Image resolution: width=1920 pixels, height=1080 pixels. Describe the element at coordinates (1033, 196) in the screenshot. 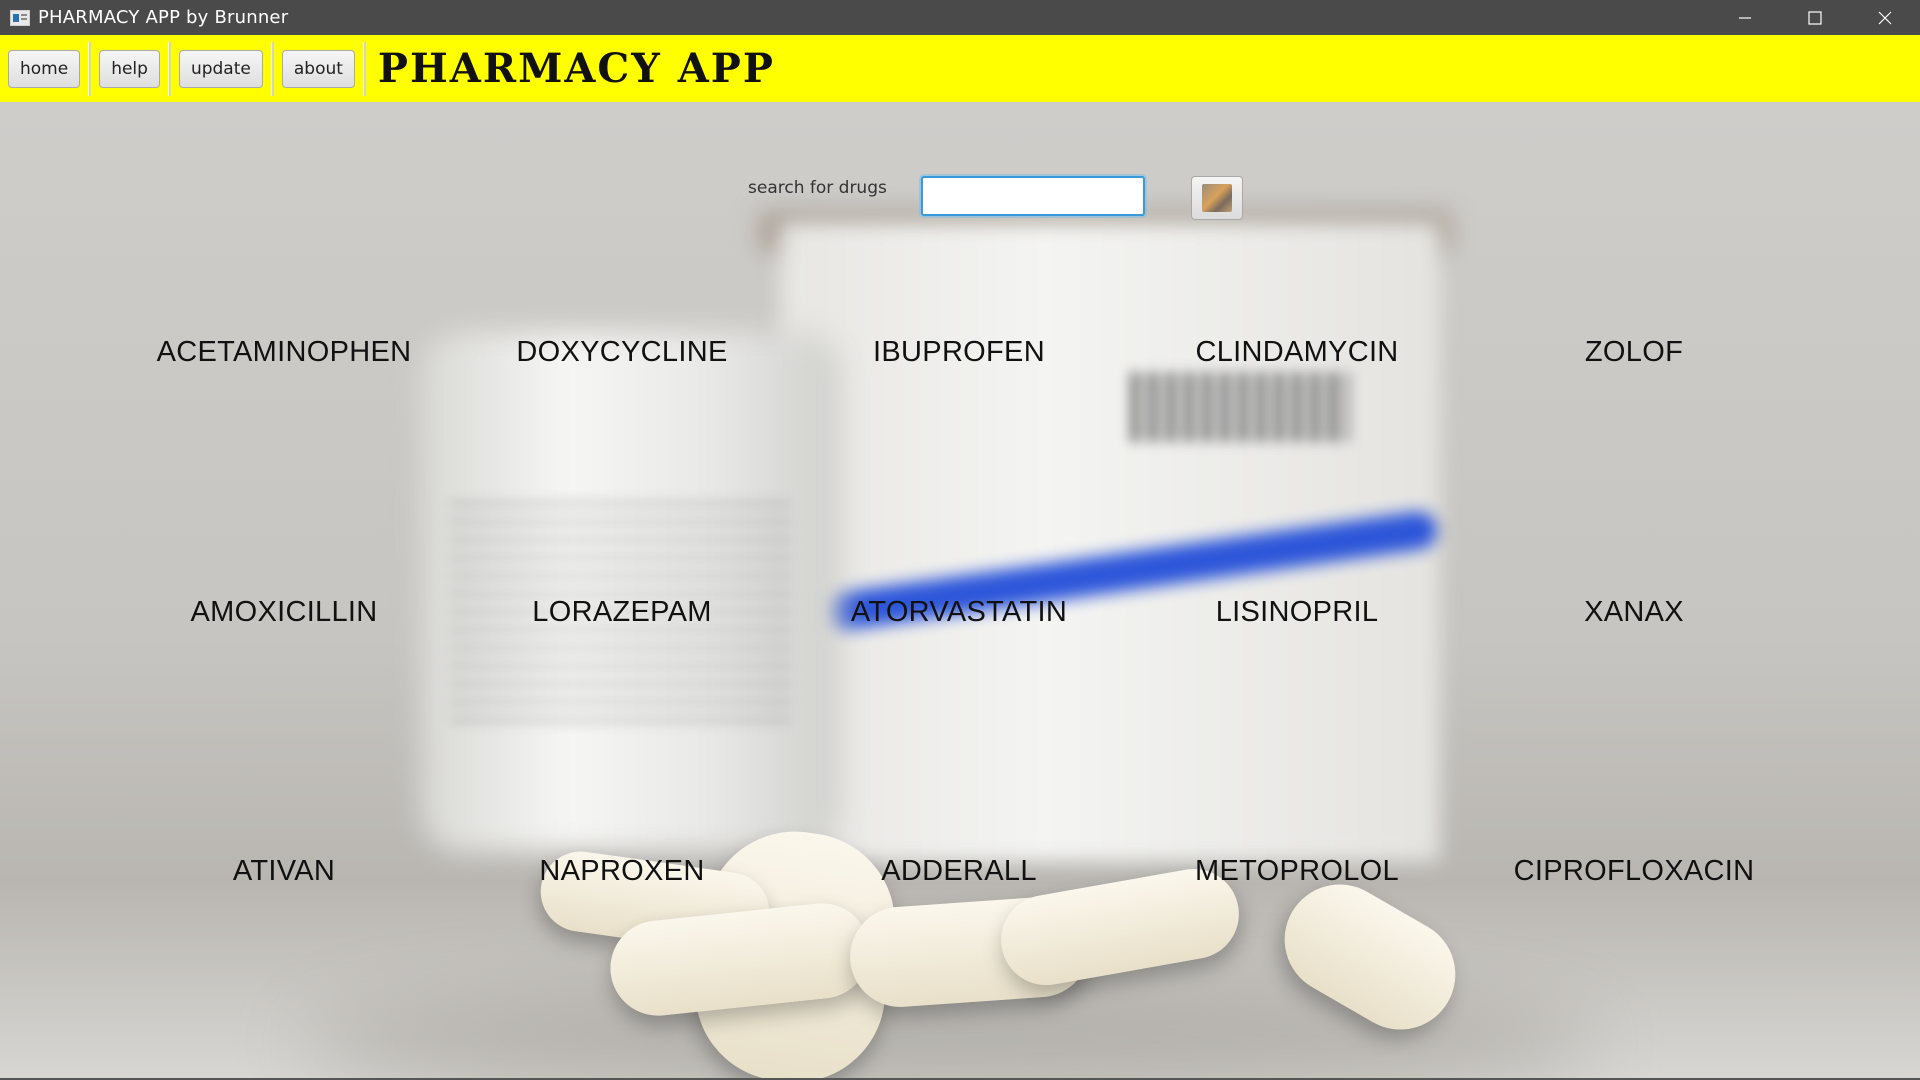

I see `search-input` at that location.